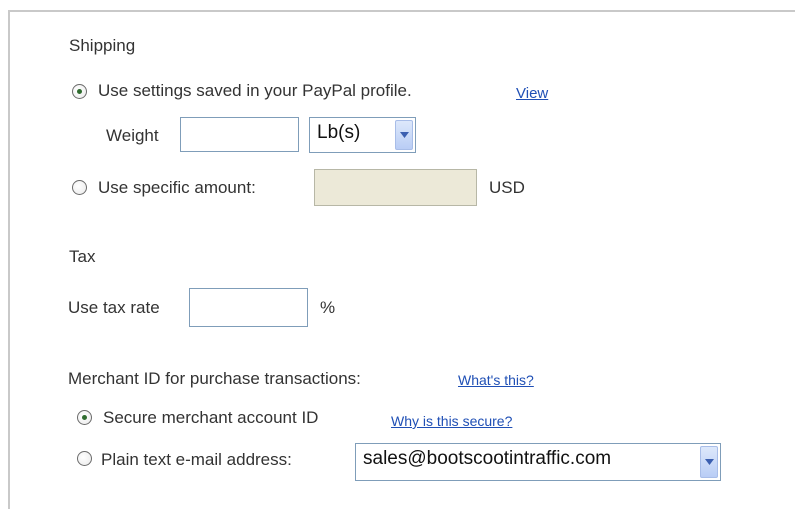 The image size is (795, 509). Describe the element at coordinates (102, 45) in the screenshot. I see `shipping-heading: Shipping` at that location.